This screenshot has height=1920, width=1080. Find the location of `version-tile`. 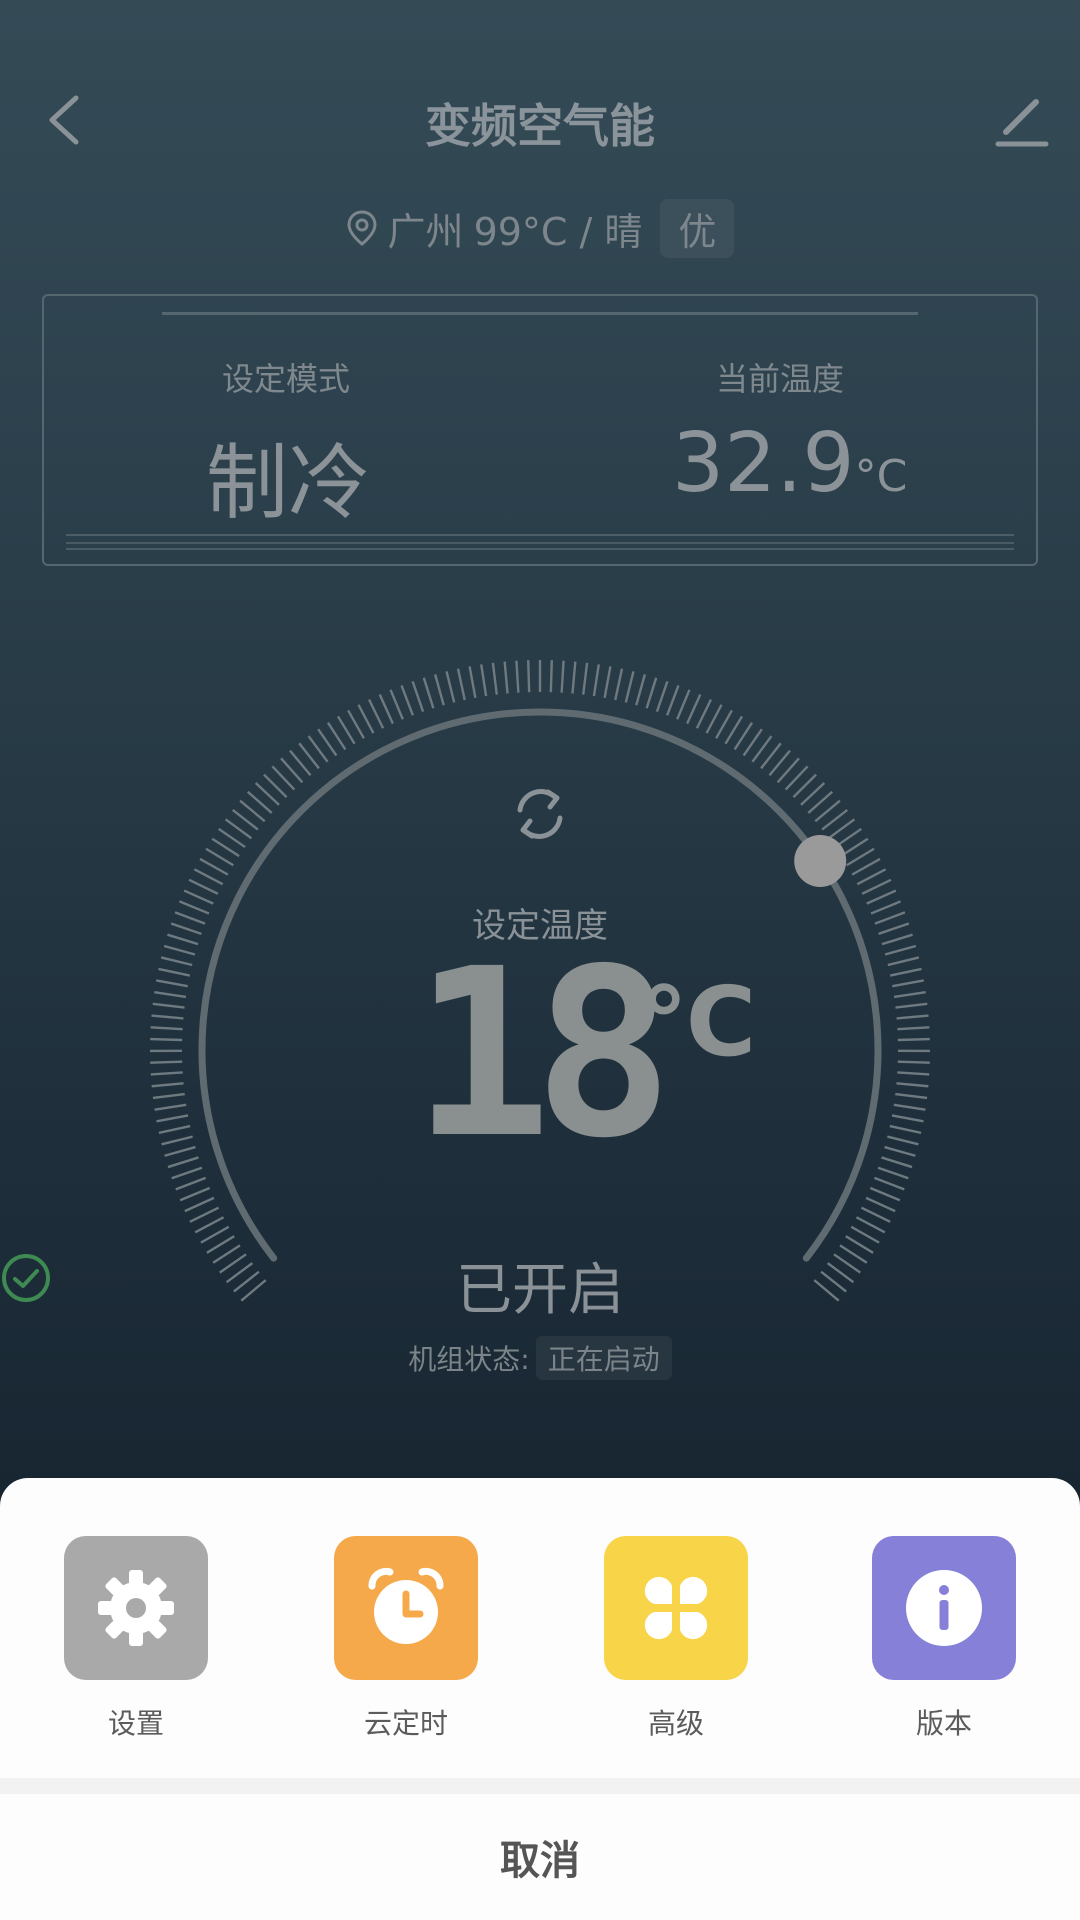

version-tile is located at coordinates (944, 1608).